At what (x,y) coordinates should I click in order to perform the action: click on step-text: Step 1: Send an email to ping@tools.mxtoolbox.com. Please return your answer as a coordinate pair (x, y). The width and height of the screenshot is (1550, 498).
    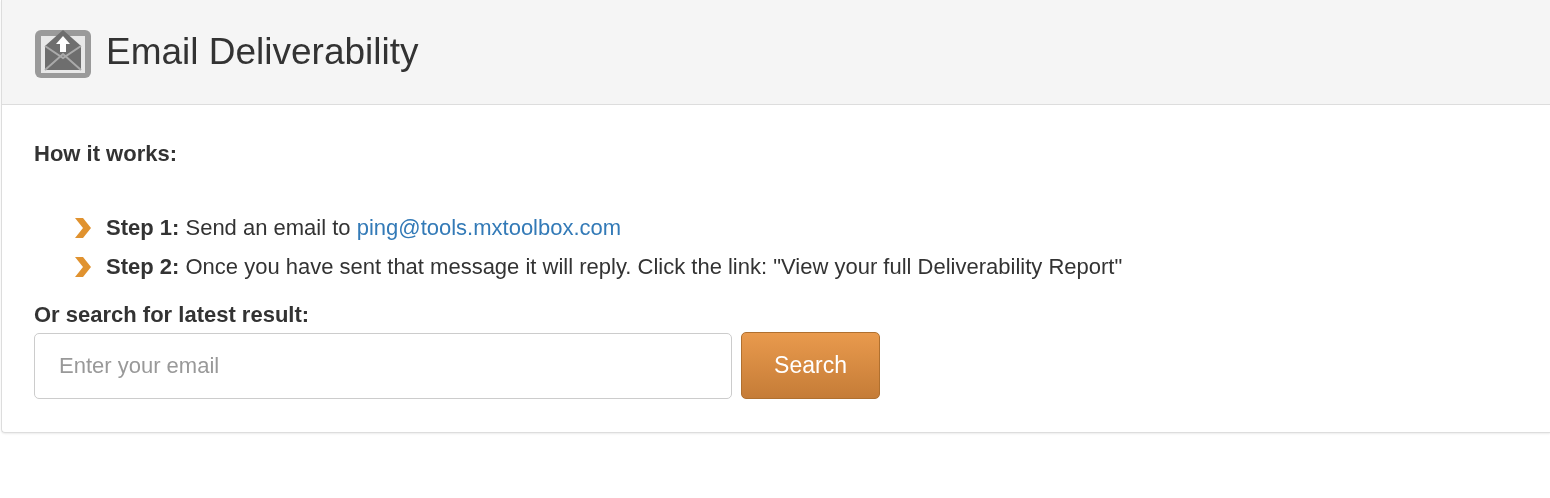
    Looking at the image, I should click on (364, 228).